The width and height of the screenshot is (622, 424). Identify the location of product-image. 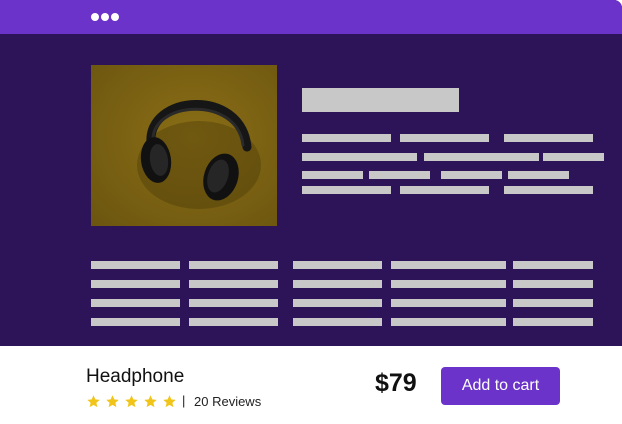
(184, 145).